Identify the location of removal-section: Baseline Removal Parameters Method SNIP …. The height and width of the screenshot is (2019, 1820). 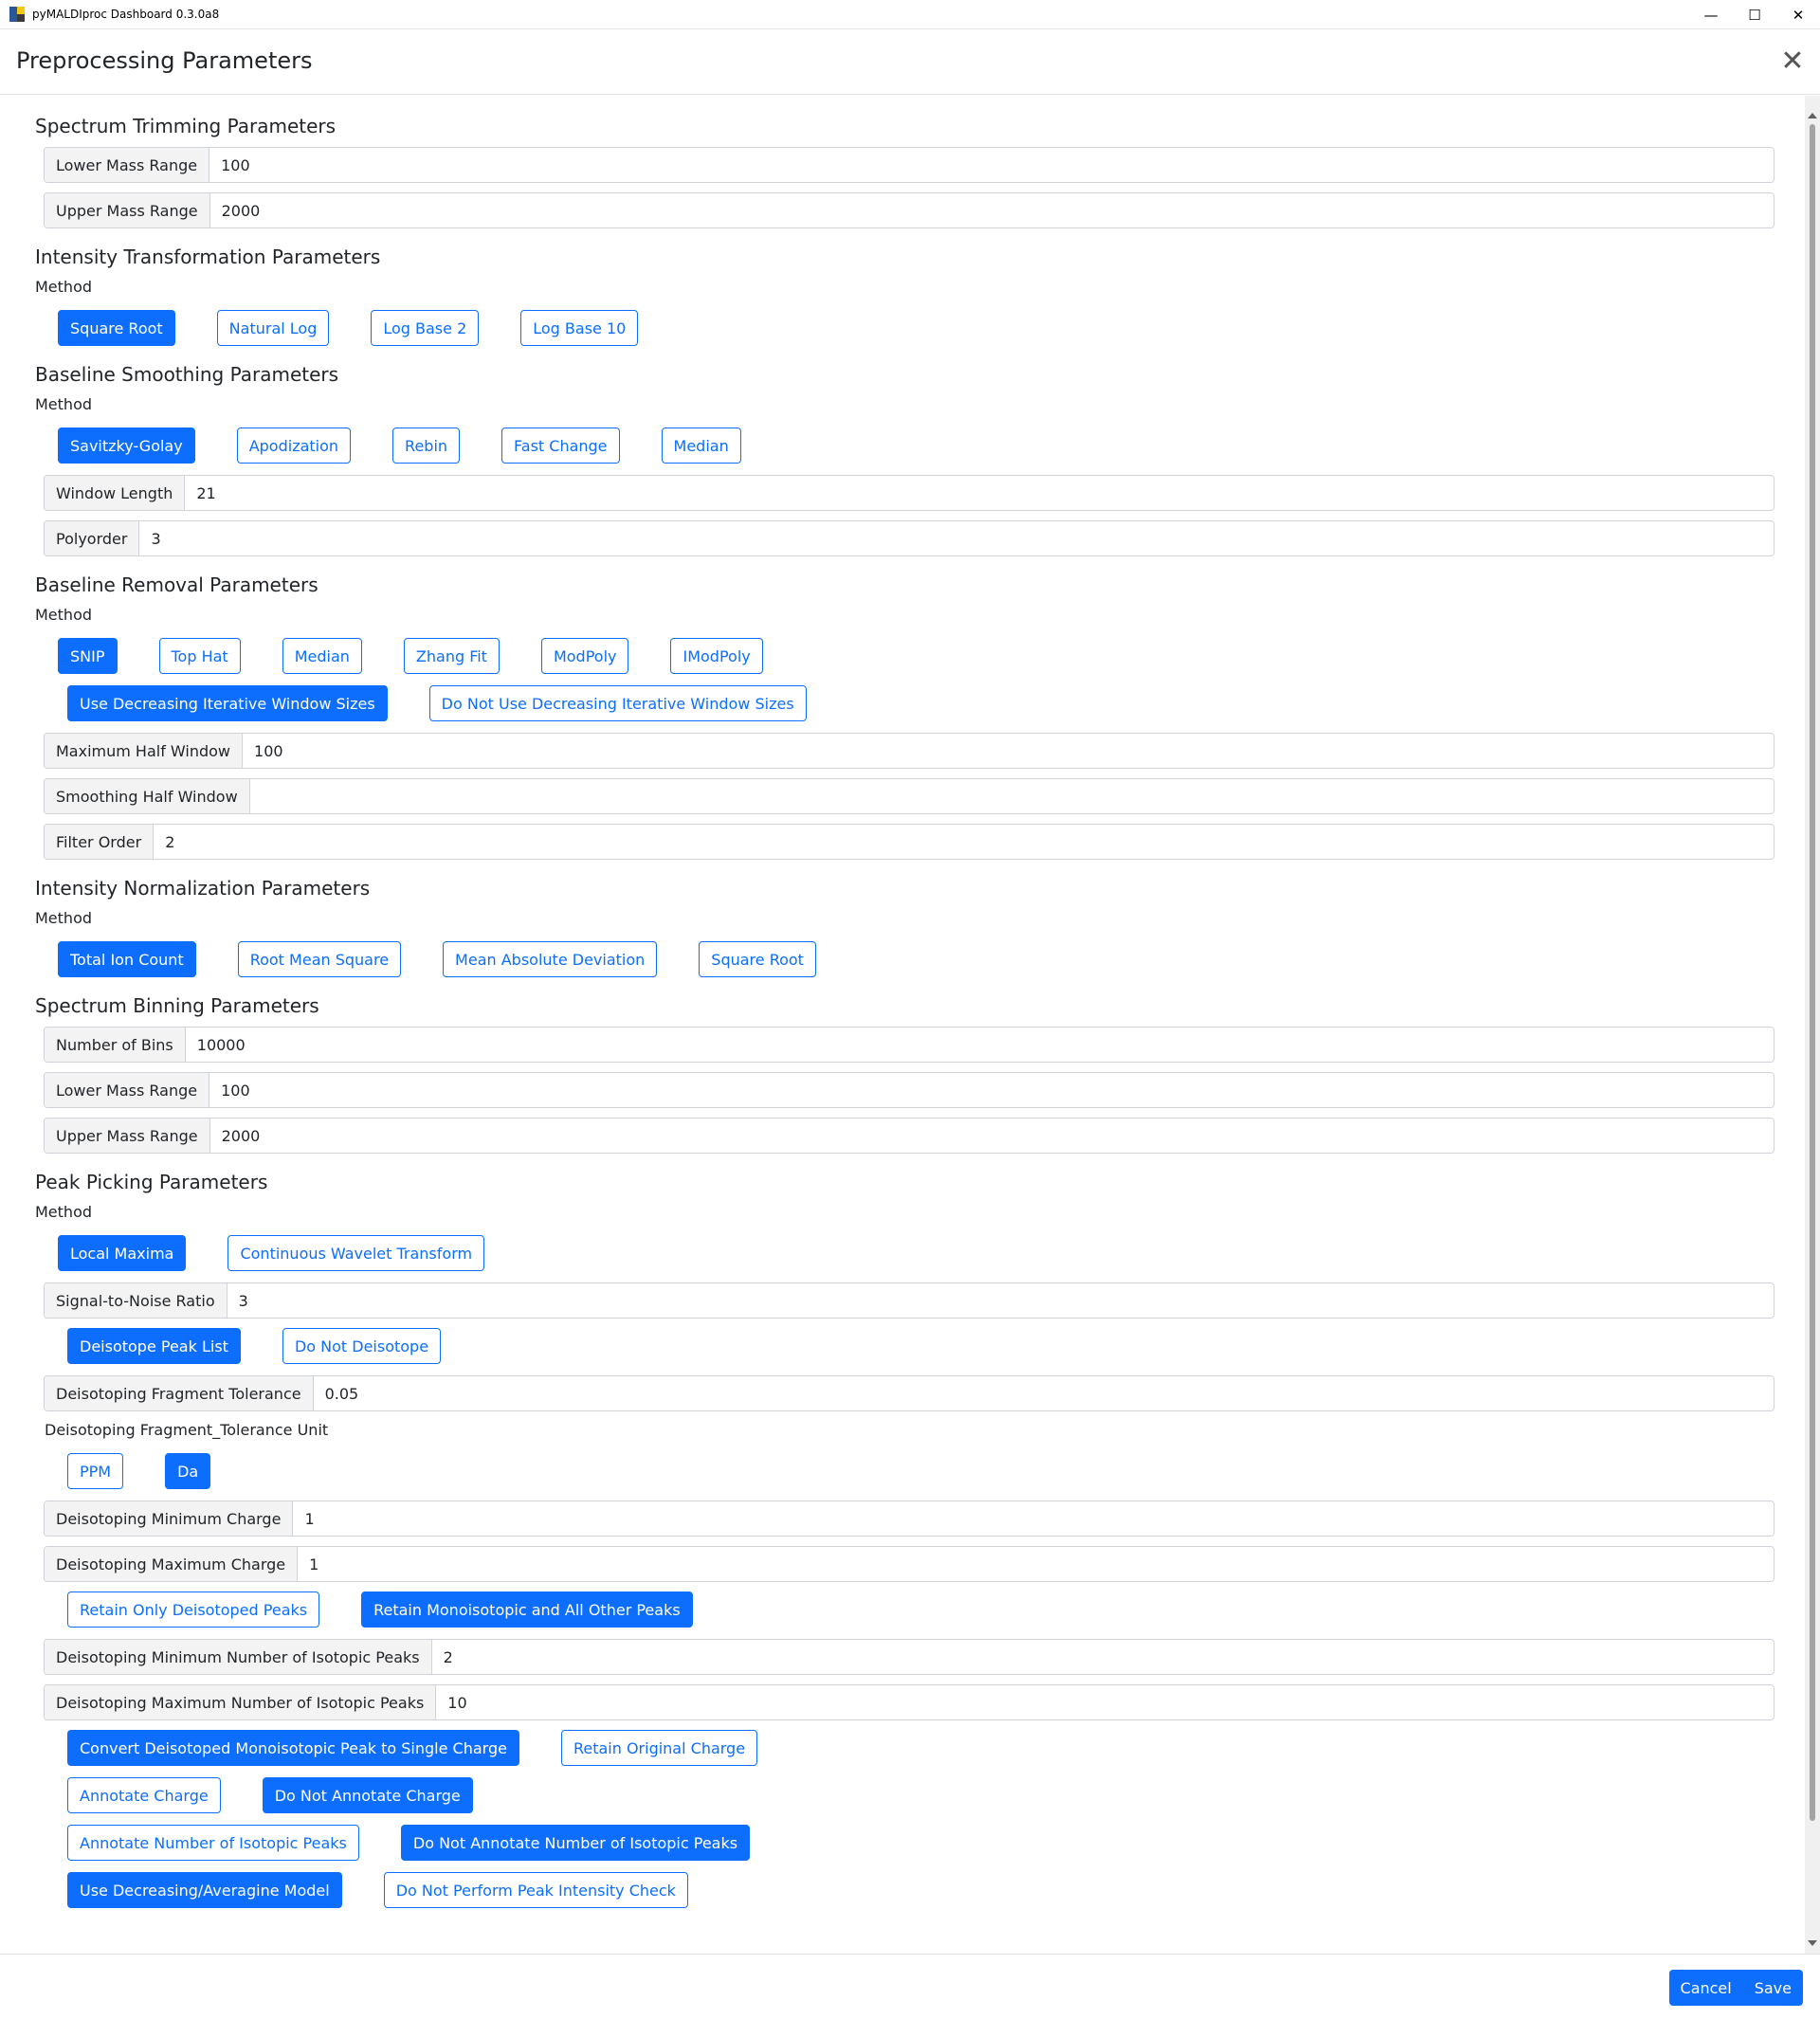
(906, 716).